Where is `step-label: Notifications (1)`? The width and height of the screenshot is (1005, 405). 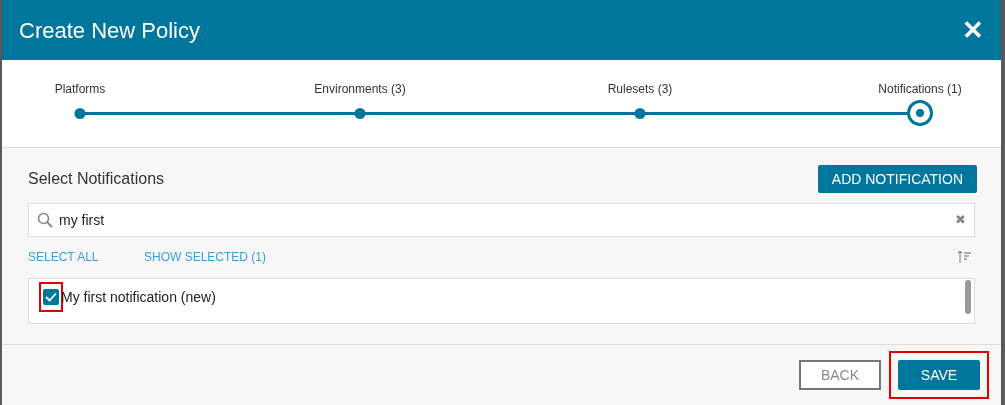 step-label: Notifications (1) is located at coordinates (920, 89).